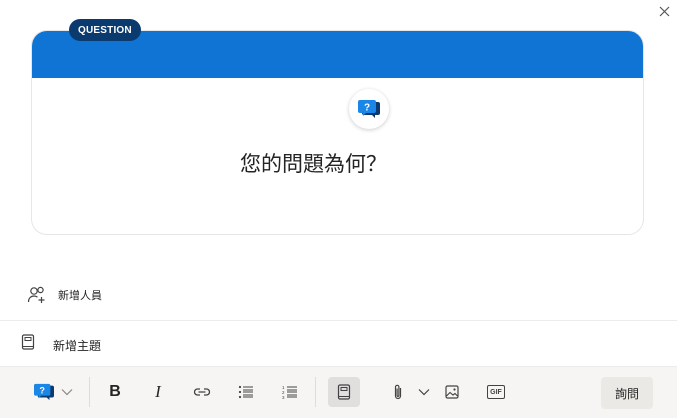 Image resolution: width=677 pixels, height=418 pixels. What do you see at coordinates (105, 30) in the screenshot?
I see `post-type-tag: QUESTION` at bounding box center [105, 30].